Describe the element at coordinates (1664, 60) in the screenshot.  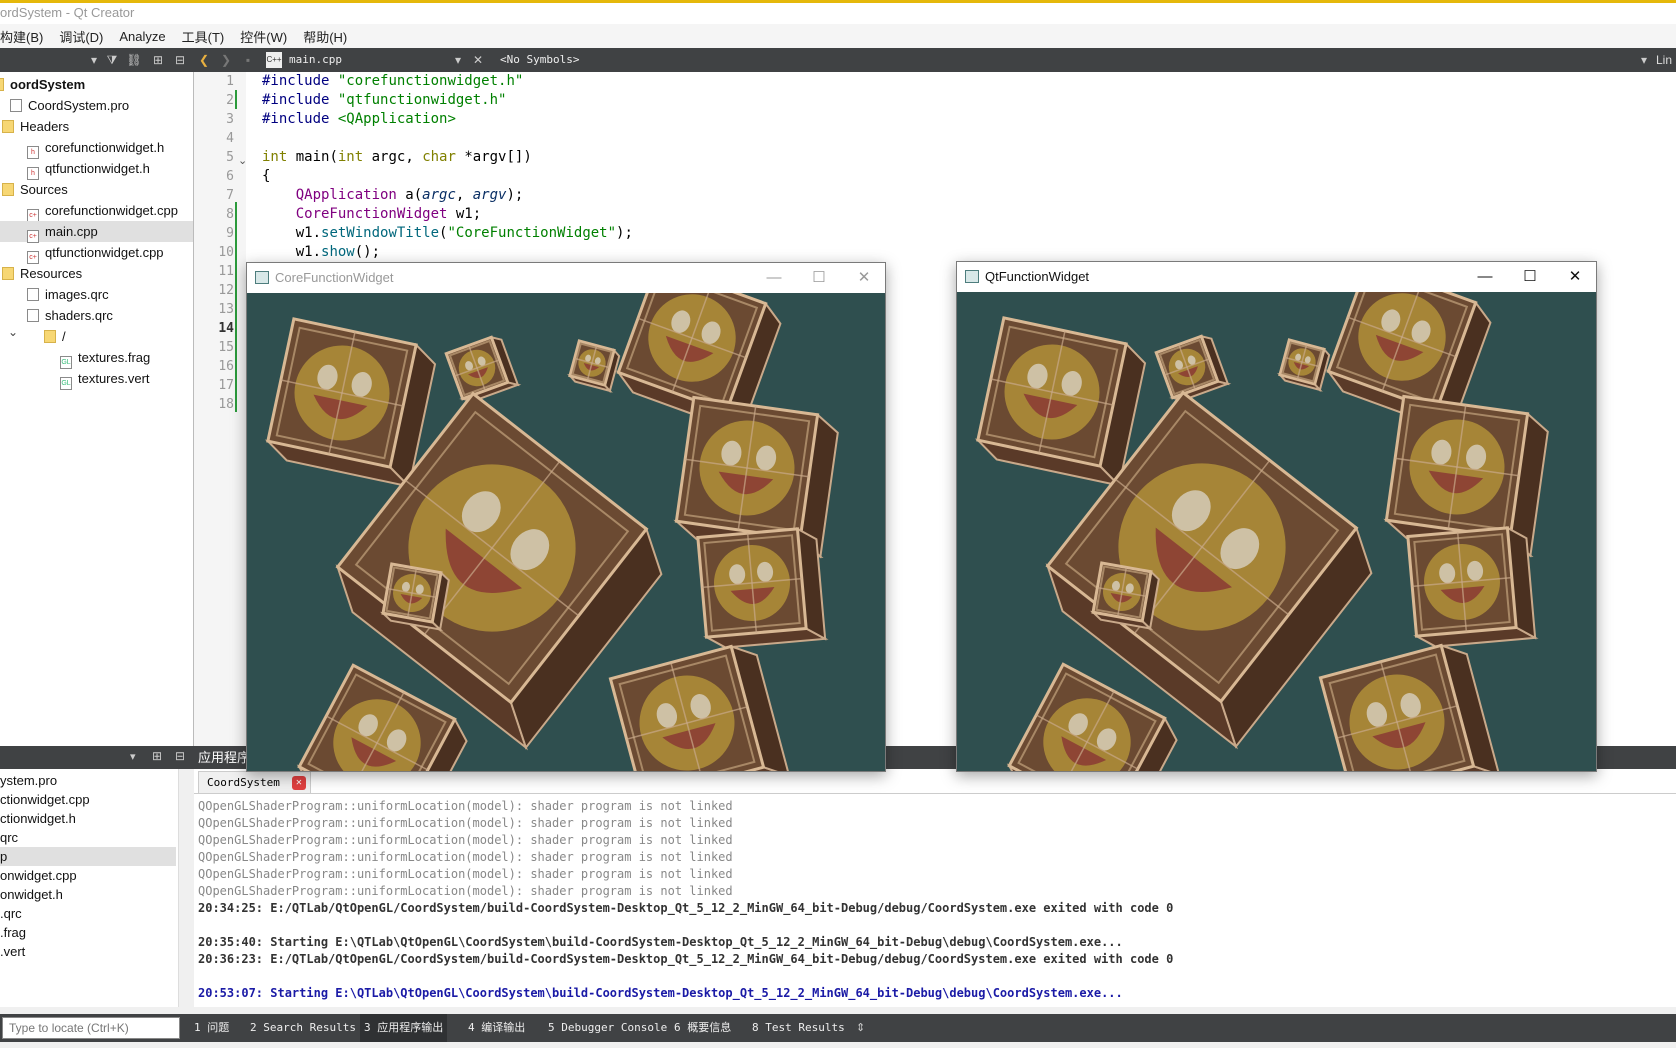
I see `line-ending-selector: Lin` at that location.